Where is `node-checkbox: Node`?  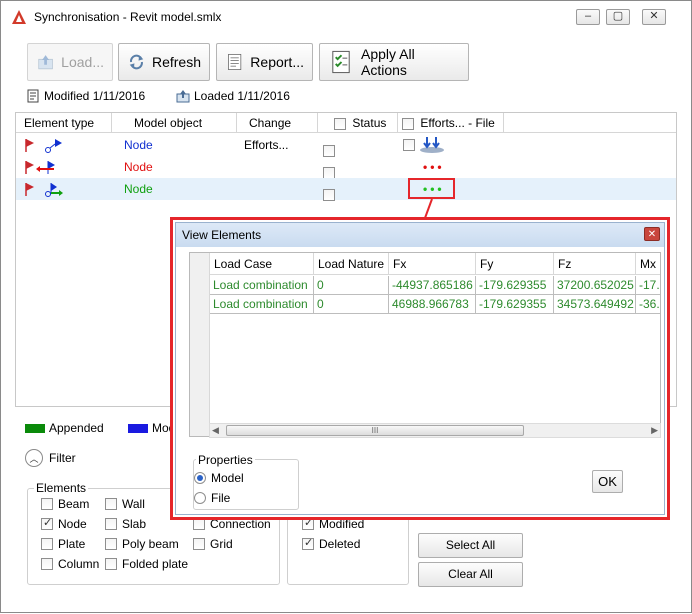 node-checkbox: Node is located at coordinates (64, 523).